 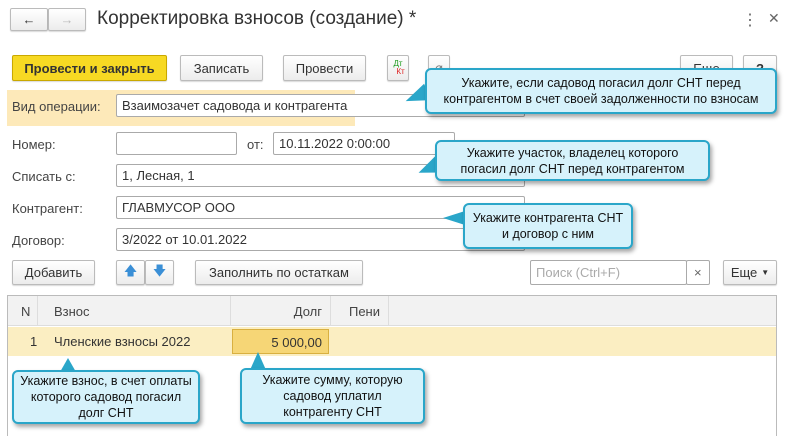 What do you see at coordinates (744, 272) in the screenshot?
I see `table-more-label: Еще` at bounding box center [744, 272].